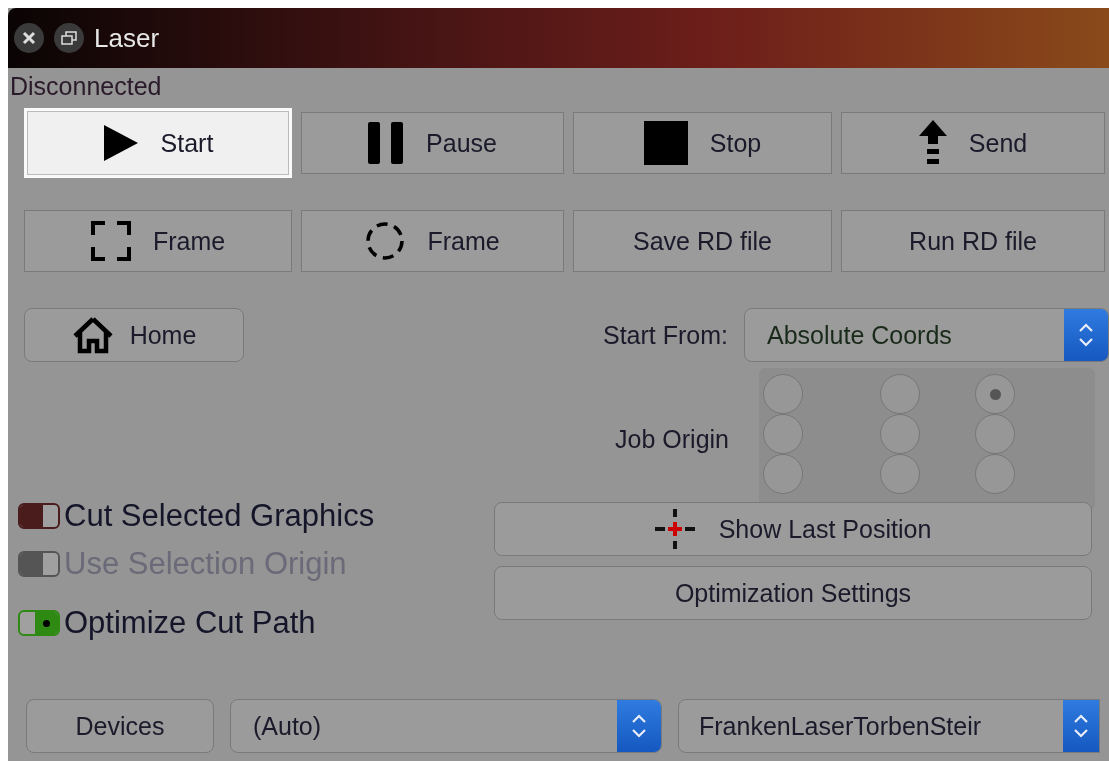  What do you see at coordinates (190, 623) in the screenshot?
I see `option-label: Optimize Cut Path` at bounding box center [190, 623].